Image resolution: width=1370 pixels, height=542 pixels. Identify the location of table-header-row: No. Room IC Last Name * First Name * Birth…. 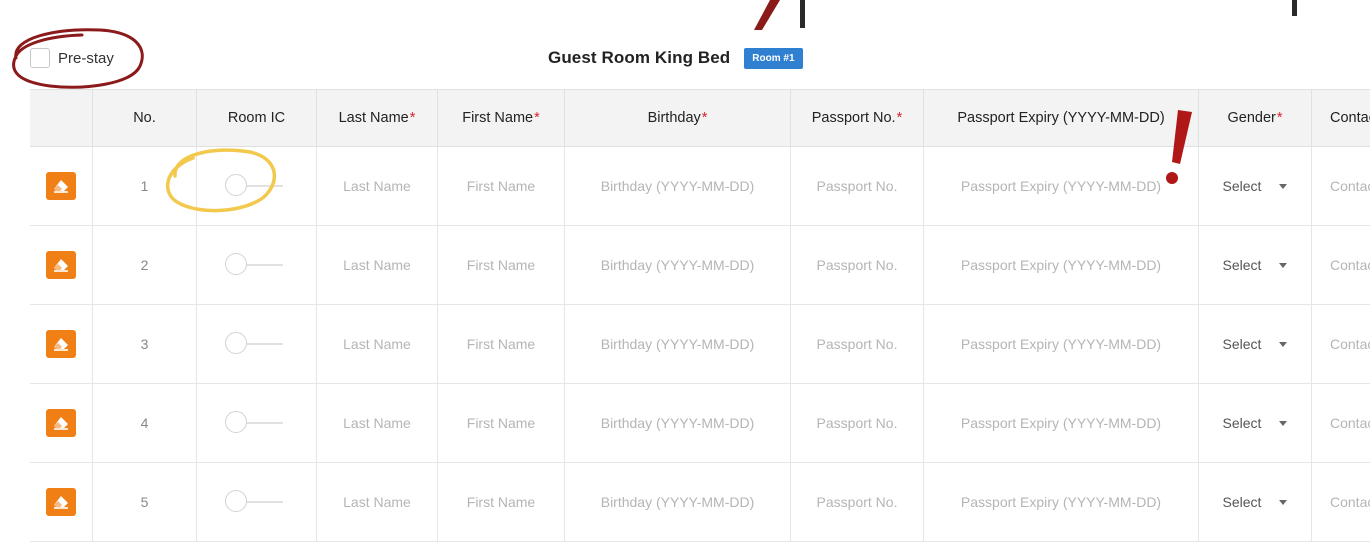
(700, 118).